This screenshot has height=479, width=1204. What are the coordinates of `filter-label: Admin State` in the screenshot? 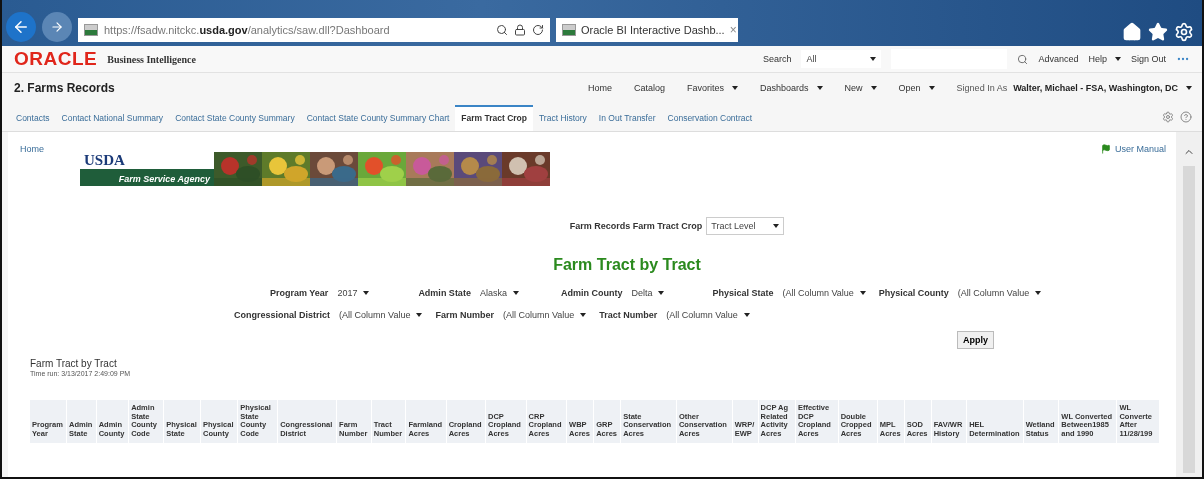 It's located at (444, 293).